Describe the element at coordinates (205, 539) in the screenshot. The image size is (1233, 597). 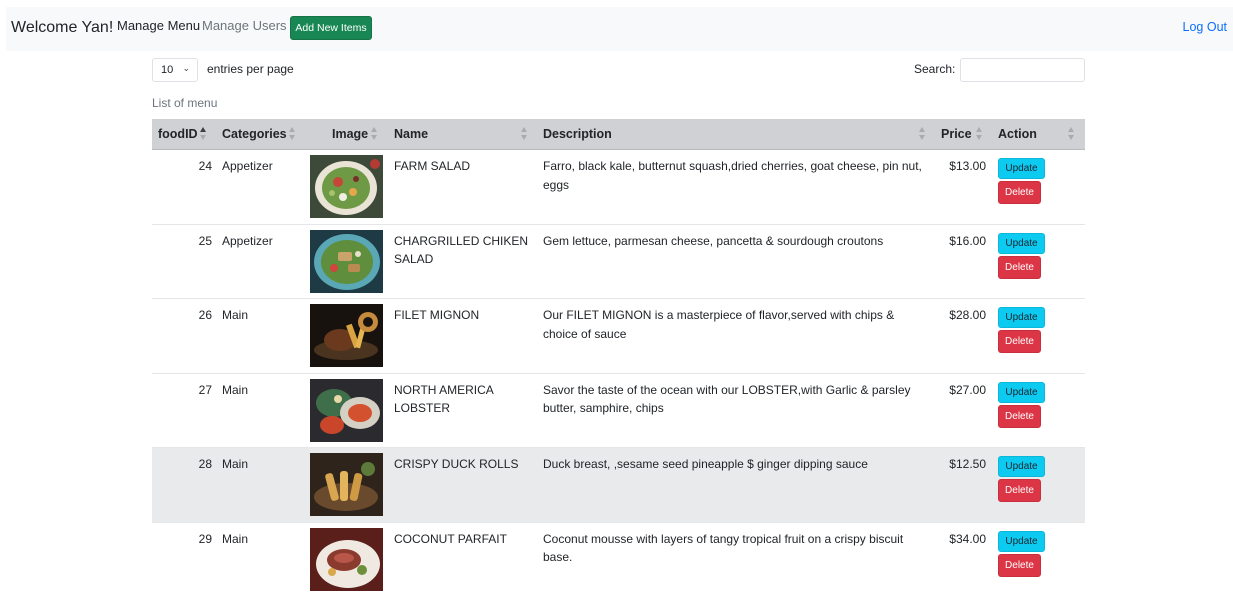
I see `food-id-cell: 29` at that location.